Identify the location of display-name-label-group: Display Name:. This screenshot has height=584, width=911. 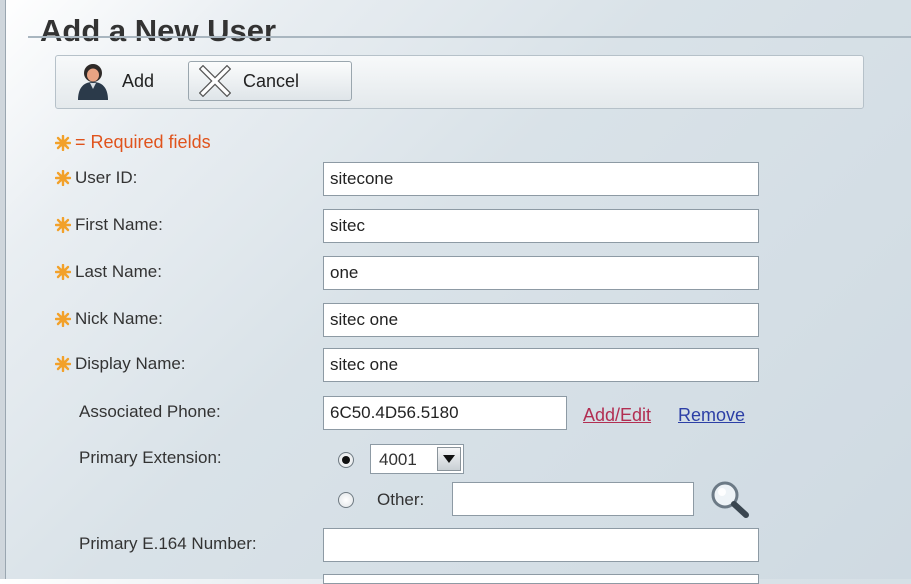
(120, 364).